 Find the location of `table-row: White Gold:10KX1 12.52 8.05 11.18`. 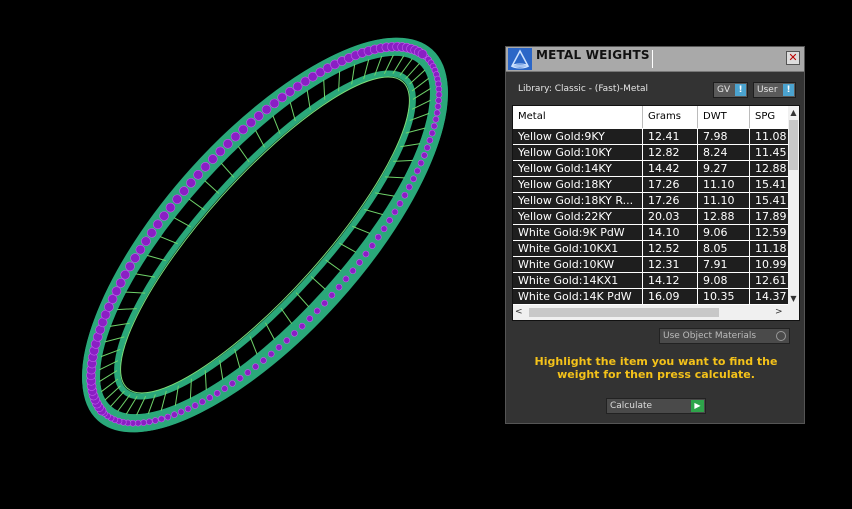

table-row: White Gold:10KX1 12.52 8.05 11.18 is located at coordinates (650, 249).